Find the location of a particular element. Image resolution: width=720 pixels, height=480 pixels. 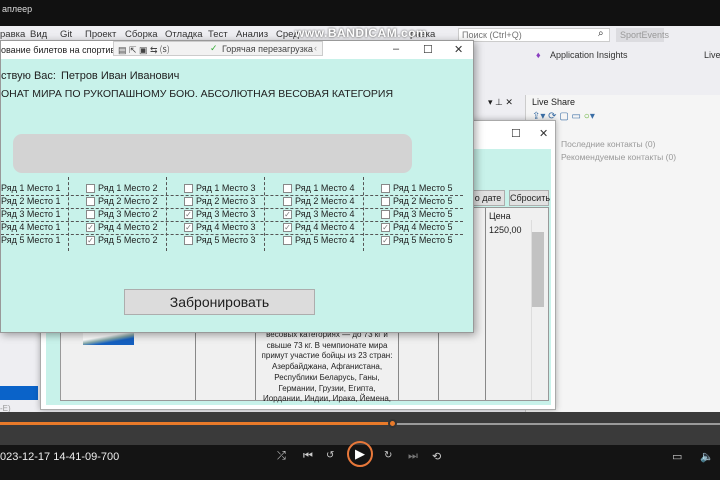

seat-checkbox: Ряд 2 Место 1 is located at coordinates (30, 201).